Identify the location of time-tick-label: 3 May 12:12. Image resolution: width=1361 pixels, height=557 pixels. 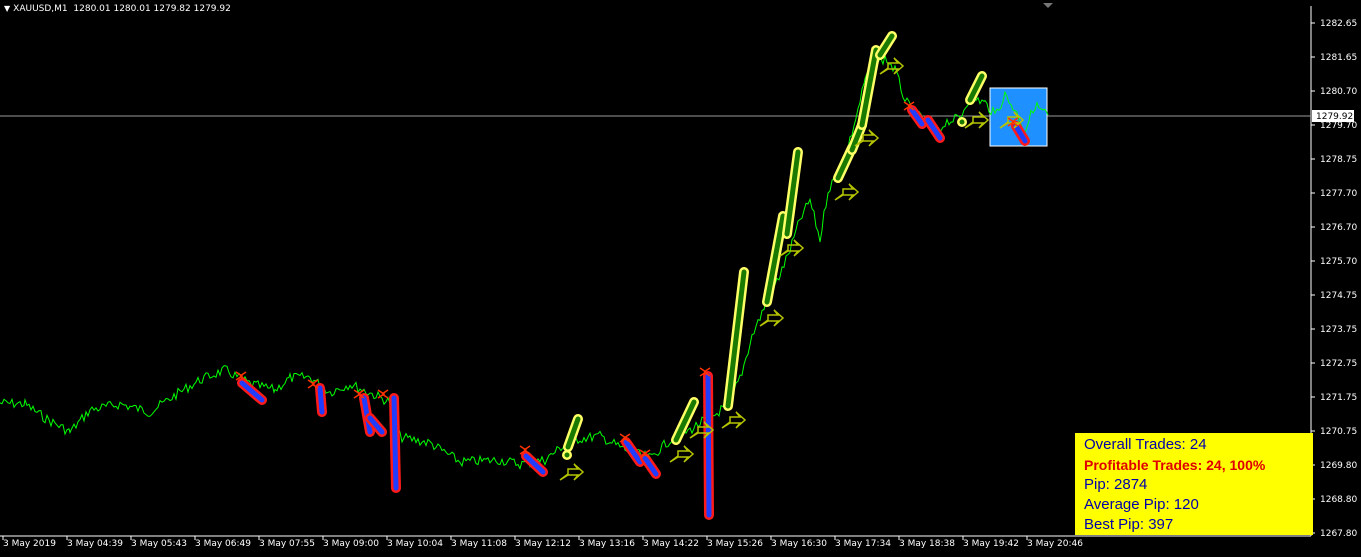
(543, 544).